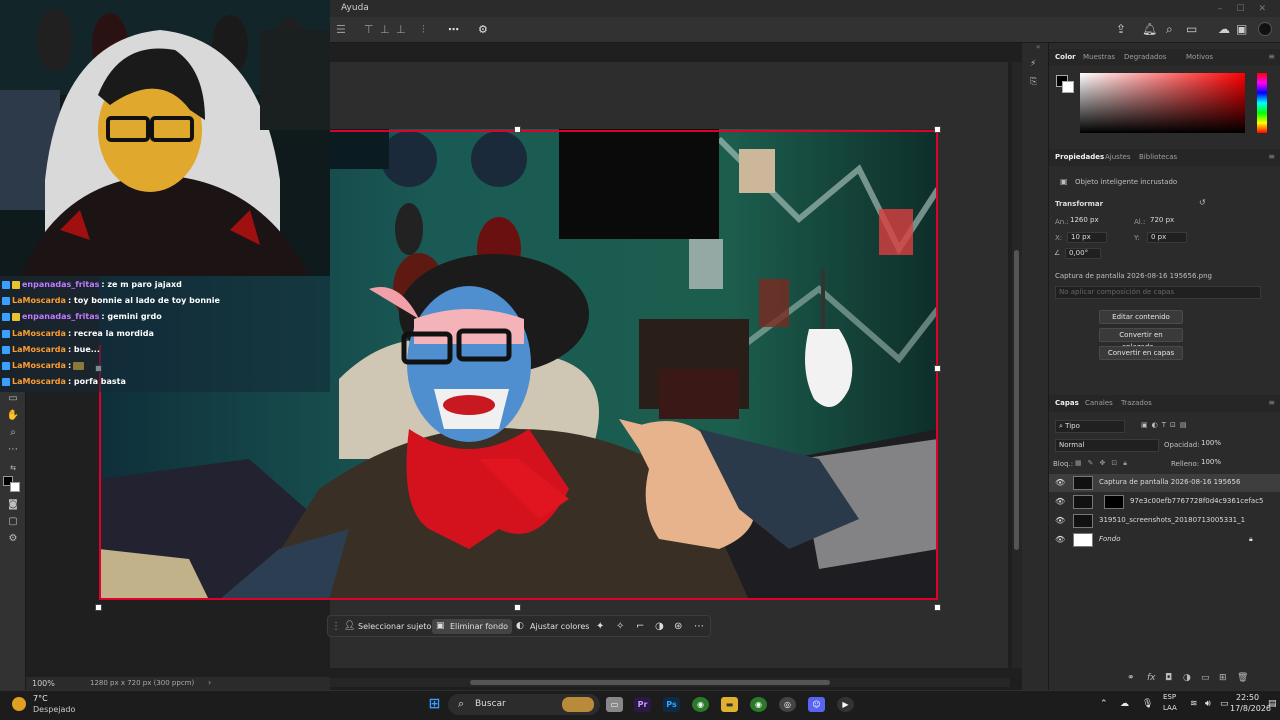 This screenshot has height=720, width=1280. What do you see at coordinates (1141, 353) in the screenshot?
I see `convert-to-layers-button: Convertir en capas` at bounding box center [1141, 353].